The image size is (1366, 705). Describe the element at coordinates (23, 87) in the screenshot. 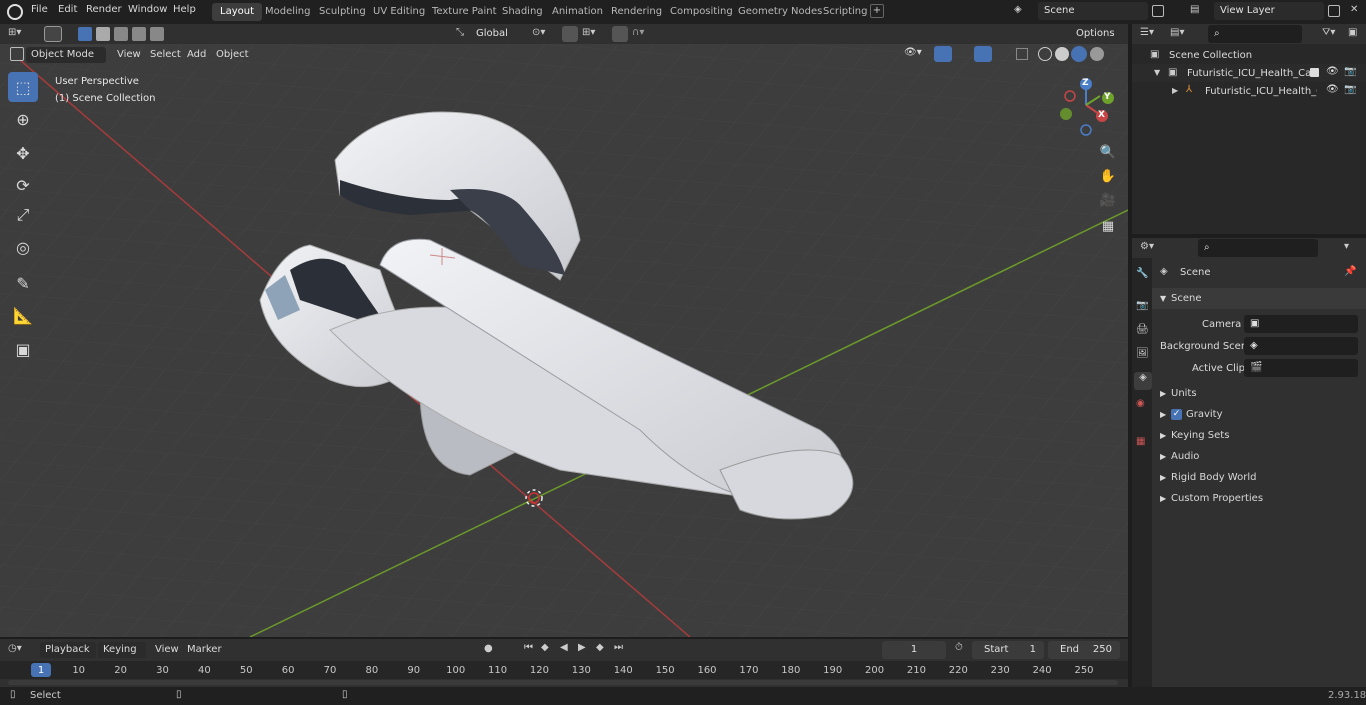

I see `select-box-tool-icon: ⬚` at that location.